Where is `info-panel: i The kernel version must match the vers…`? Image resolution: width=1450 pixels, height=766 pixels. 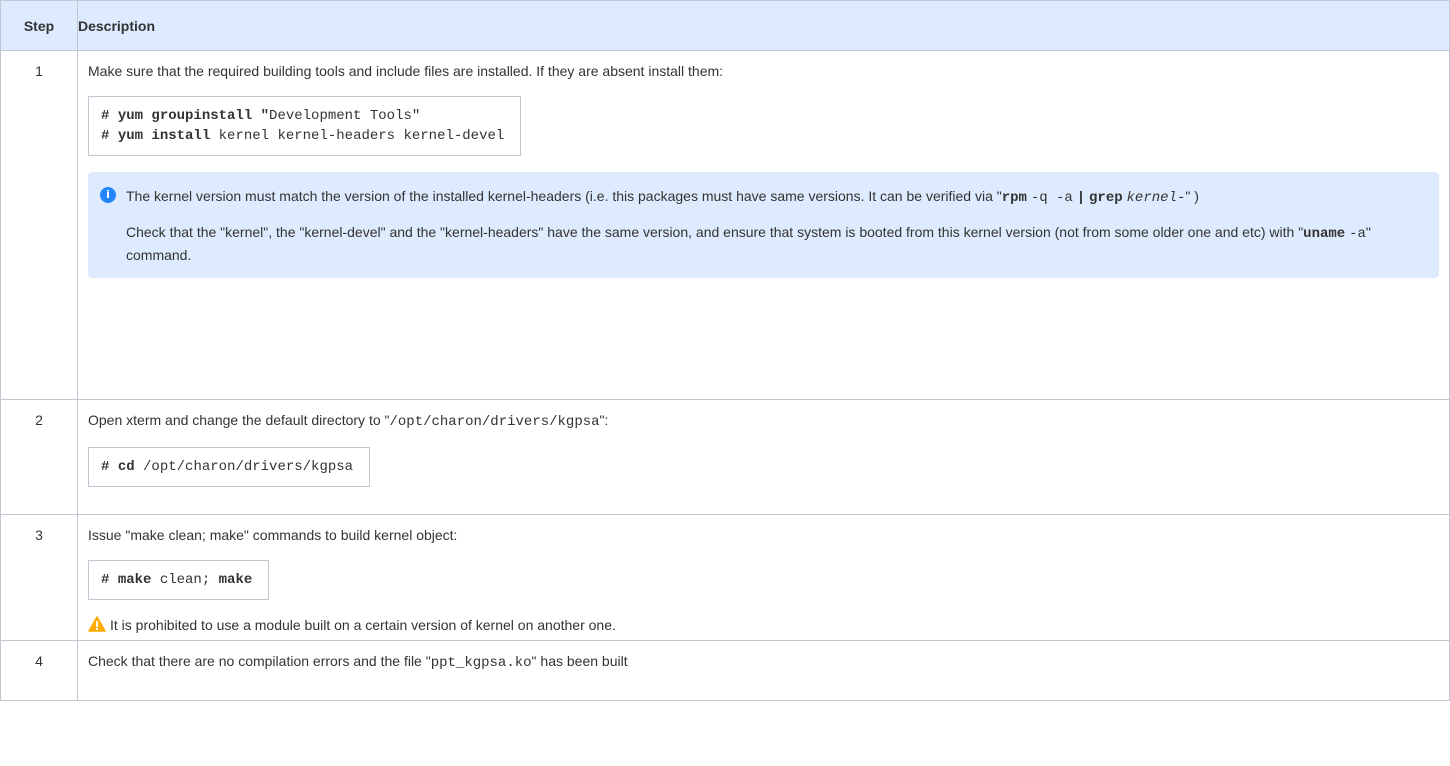
info-panel: i The kernel version must match the vers… is located at coordinates (763, 225).